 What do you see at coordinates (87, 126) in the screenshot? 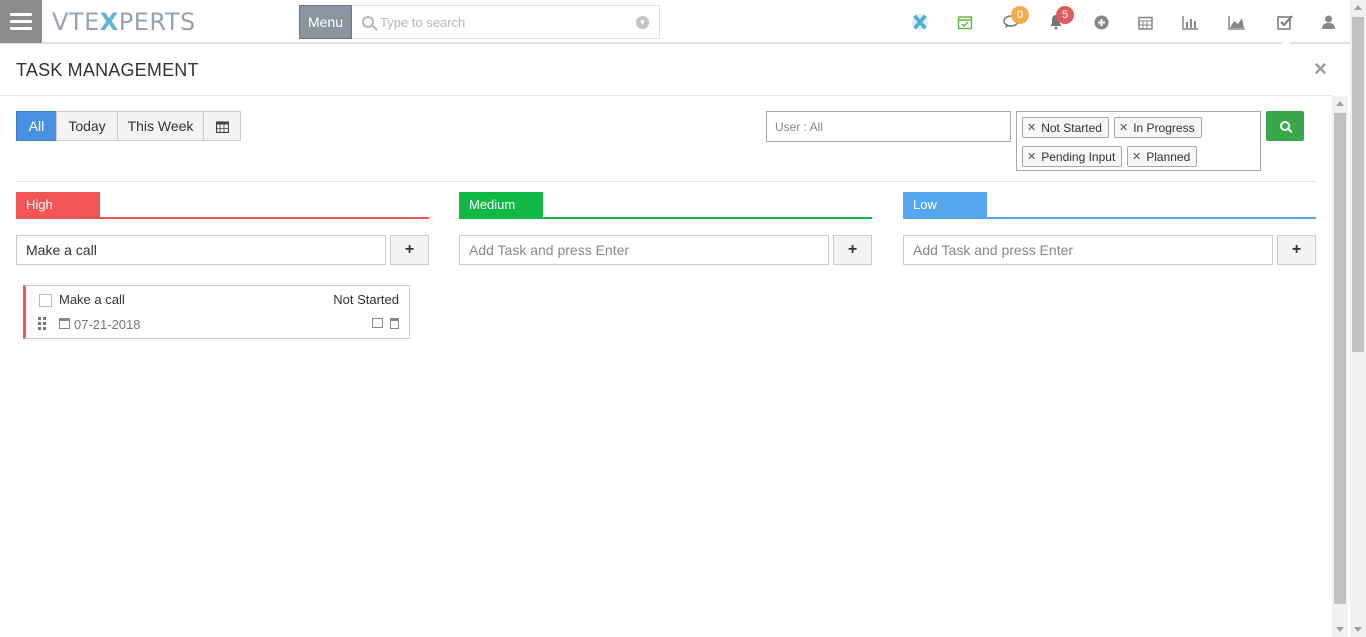
I see `filter-today-button: Today` at bounding box center [87, 126].